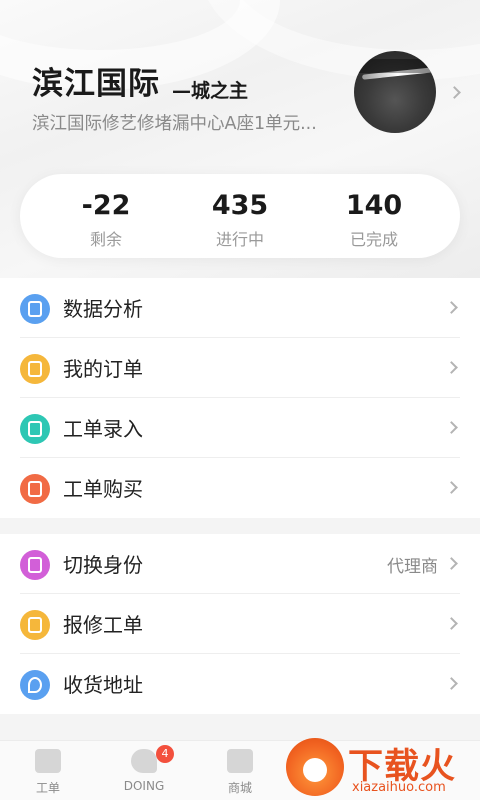 This screenshot has height=800, width=480. Describe the element at coordinates (103, 309) in the screenshot. I see `menu-item-label: 数据分析` at that location.